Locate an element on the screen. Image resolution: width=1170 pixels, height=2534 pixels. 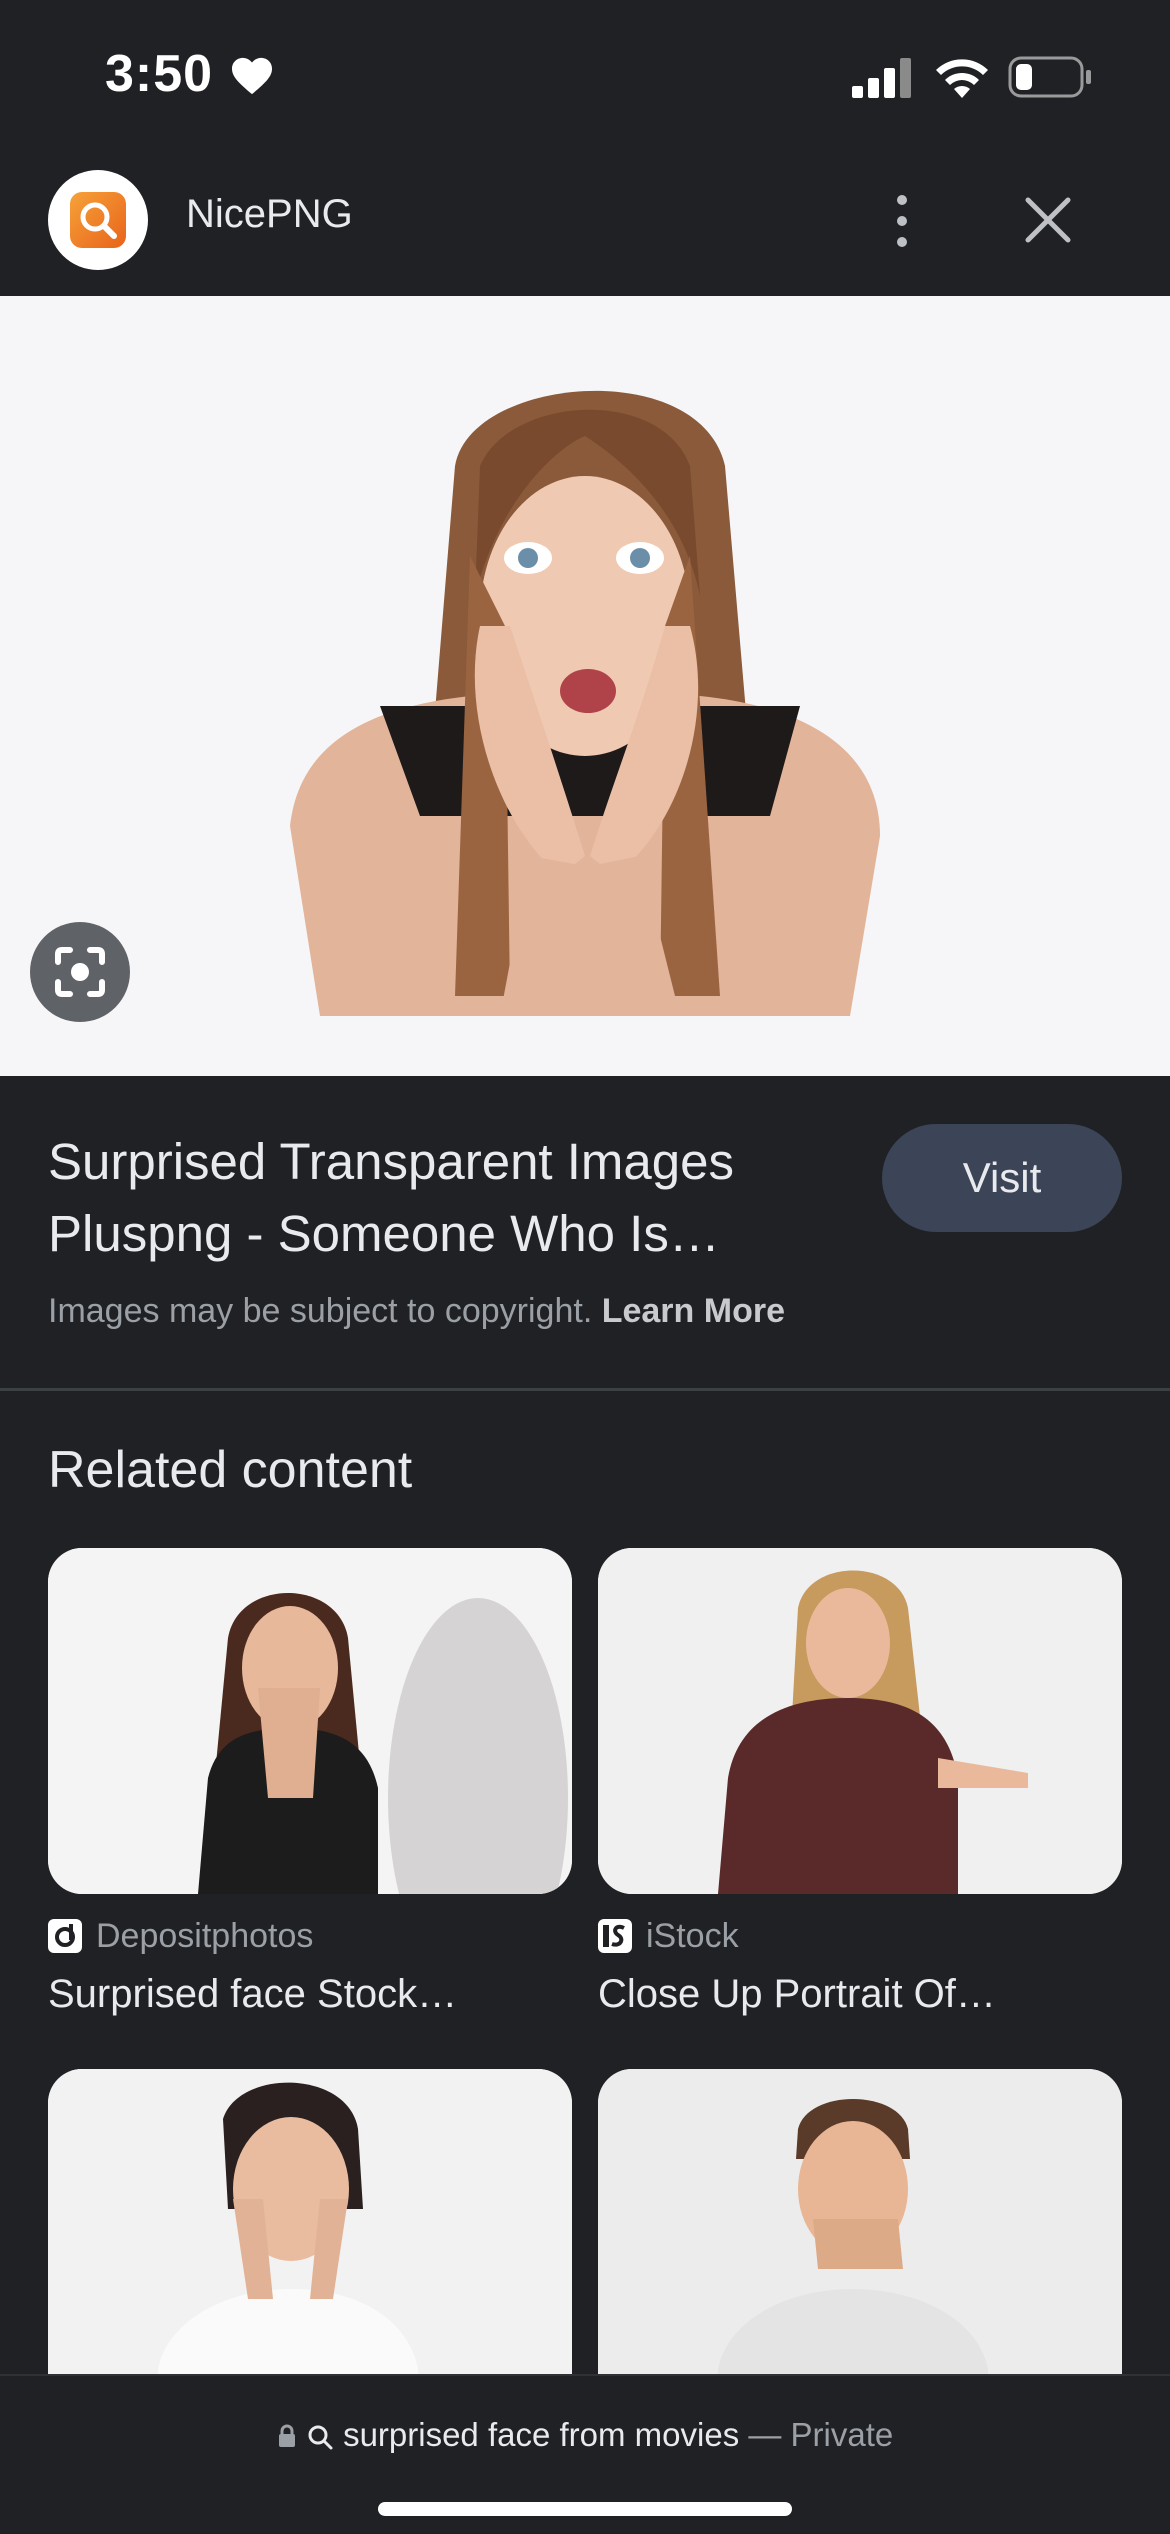
related-source-name: iStock is located at coordinates (692, 1935).